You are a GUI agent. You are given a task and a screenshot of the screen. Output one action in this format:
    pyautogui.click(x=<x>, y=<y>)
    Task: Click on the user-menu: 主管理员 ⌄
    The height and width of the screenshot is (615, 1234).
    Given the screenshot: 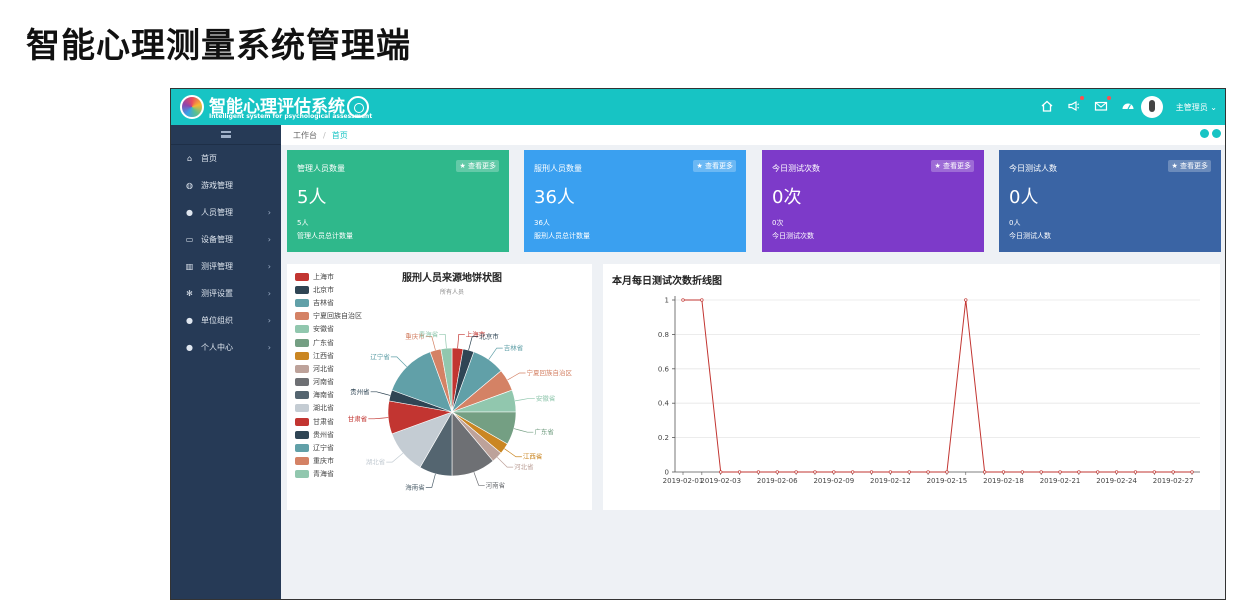 What is the action you would take?
    pyautogui.click(x=1196, y=107)
    